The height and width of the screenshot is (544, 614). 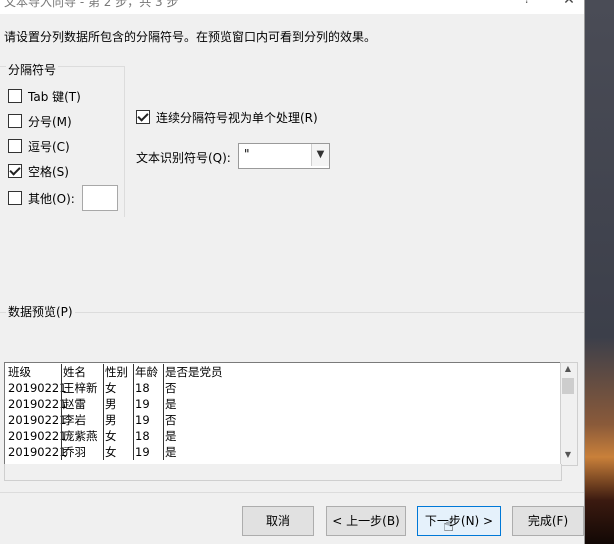 I want to click on preview-group-label: 数据预览(P), so click(x=40, y=311).